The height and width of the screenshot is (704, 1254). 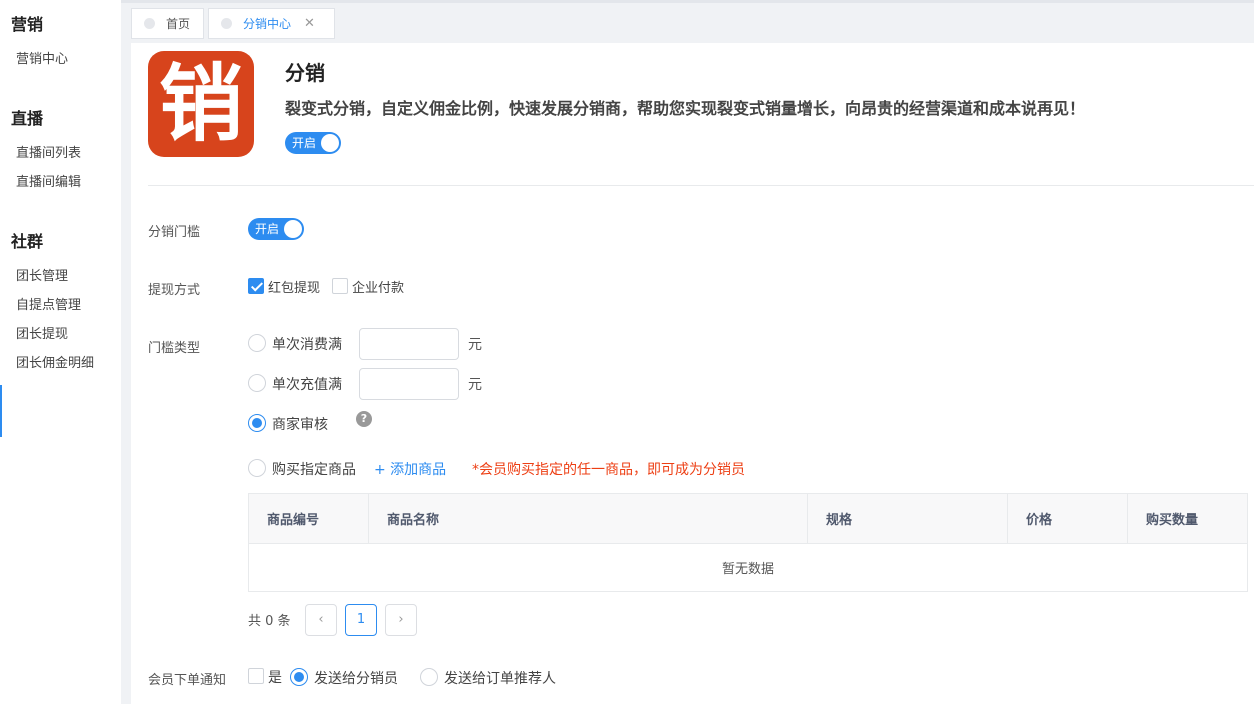 I want to click on notify-referrer-label: 发送给订单推荐人, so click(x=500, y=679).